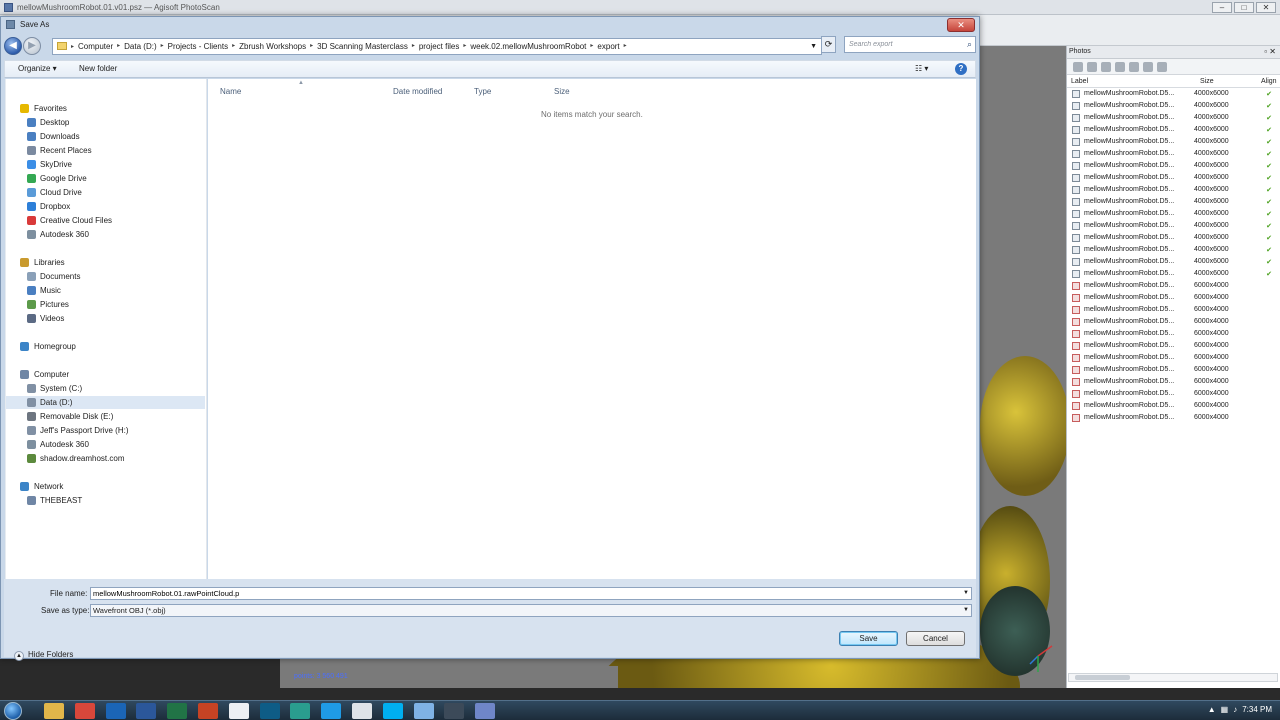 Image resolution: width=1280 pixels, height=720 pixels. I want to click on clock: 7:34 PM, so click(1257, 709).